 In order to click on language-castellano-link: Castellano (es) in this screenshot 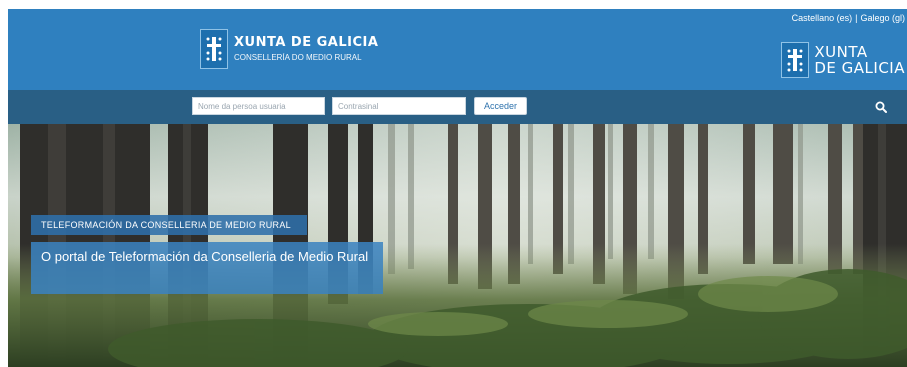, I will do `click(822, 18)`.